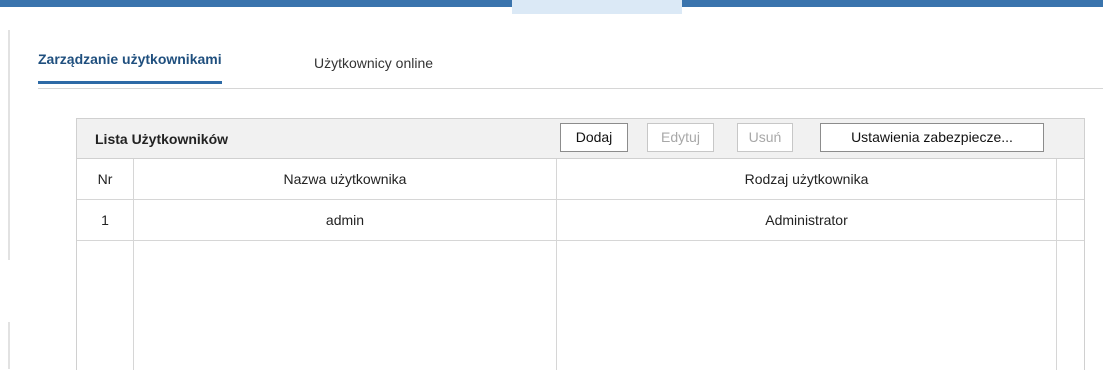 The height and width of the screenshot is (370, 1103). I want to click on top-bar-segment-left, so click(256, 3).